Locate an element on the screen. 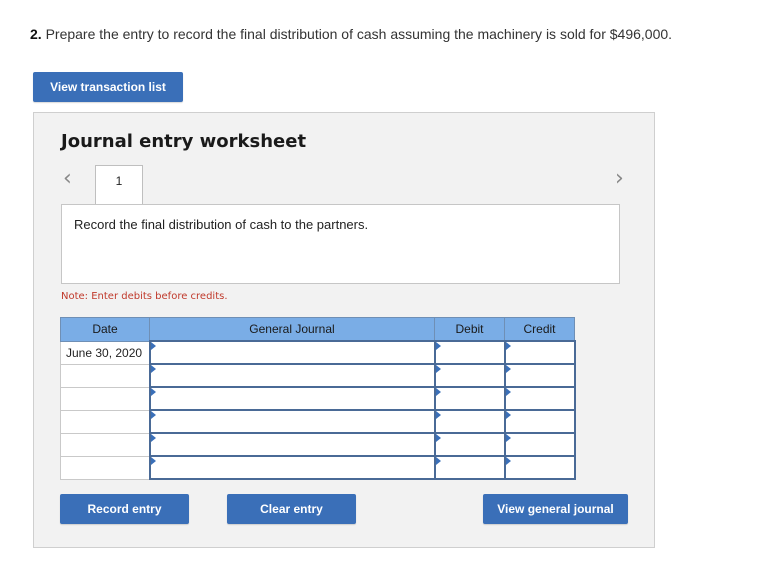 The image size is (760, 586). clear-entry-button: Clear entry is located at coordinates (291, 509).